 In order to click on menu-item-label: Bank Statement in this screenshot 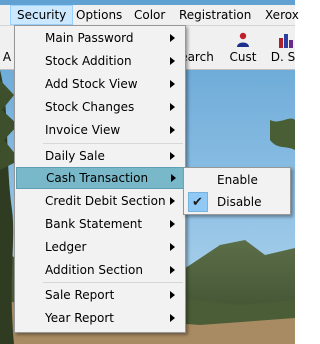, I will do `click(94, 224)`.